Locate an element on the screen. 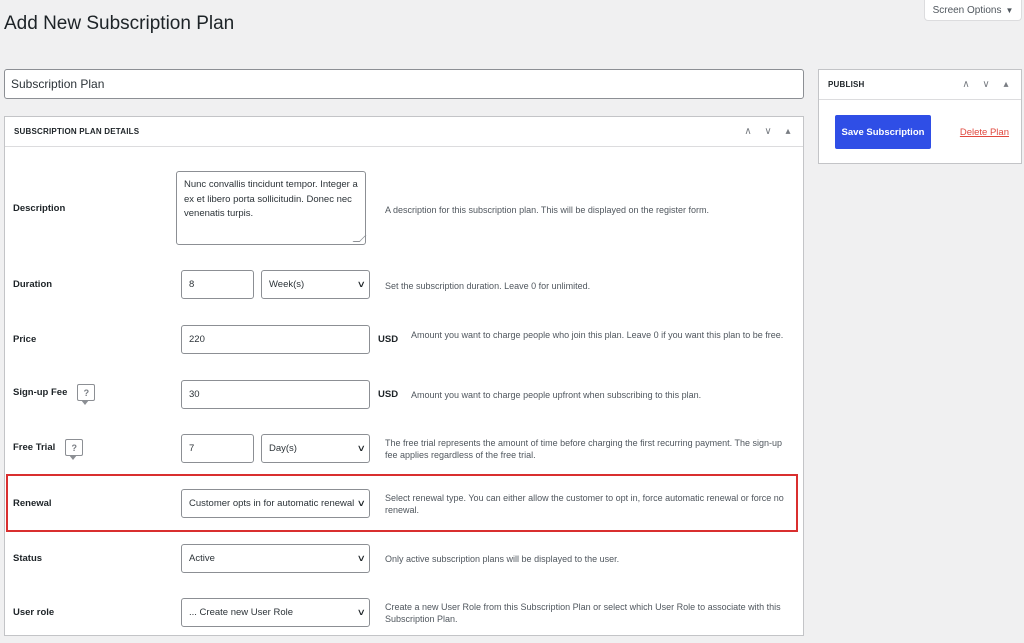  caret-down-icon: ▼ is located at coordinates (1009, 10).